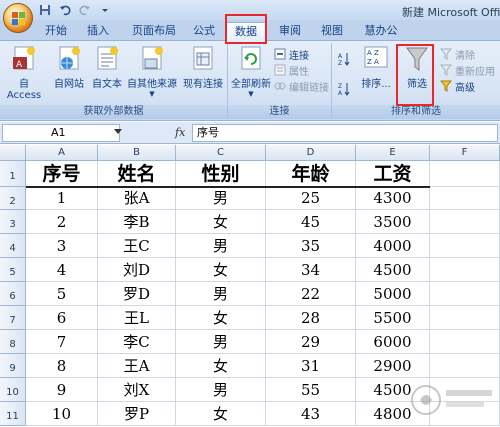  Describe the element at coordinates (62, 390) in the screenshot. I see `table-cell: 9` at that location.